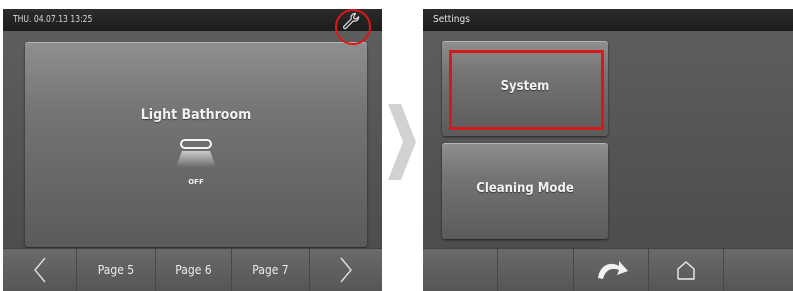  I want to click on light-state-label: OFF, so click(196, 182).